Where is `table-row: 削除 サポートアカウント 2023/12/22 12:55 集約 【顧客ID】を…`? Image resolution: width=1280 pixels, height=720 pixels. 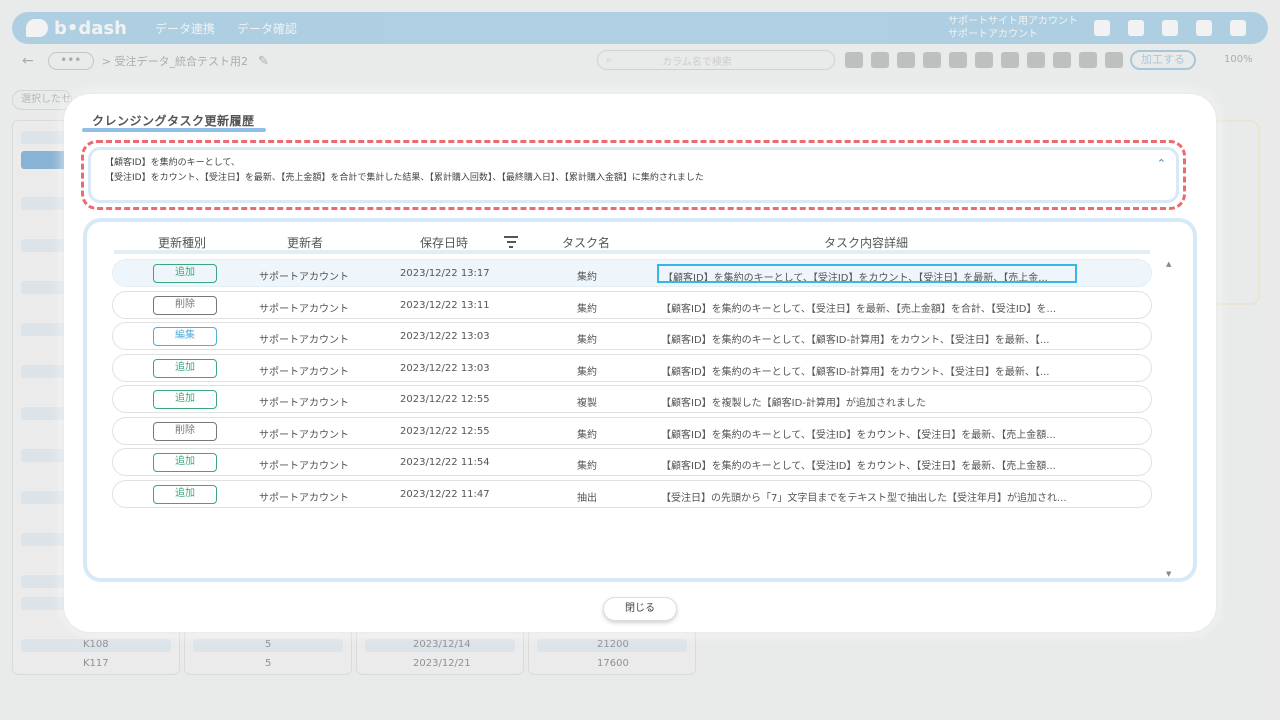 table-row: 削除 サポートアカウント 2023/12/22 12:55 集約 【顧客ID】を… is located at coordinates (632, 430).